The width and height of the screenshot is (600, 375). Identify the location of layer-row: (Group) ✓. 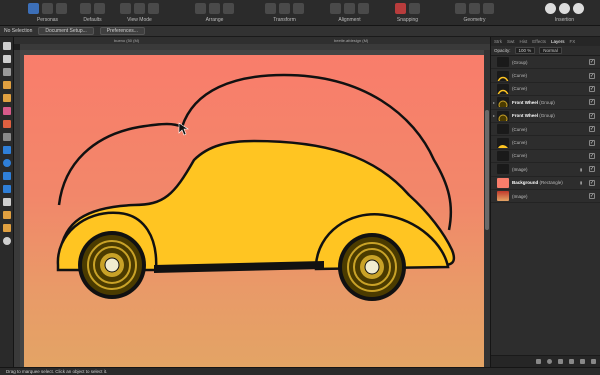
(545, 63).